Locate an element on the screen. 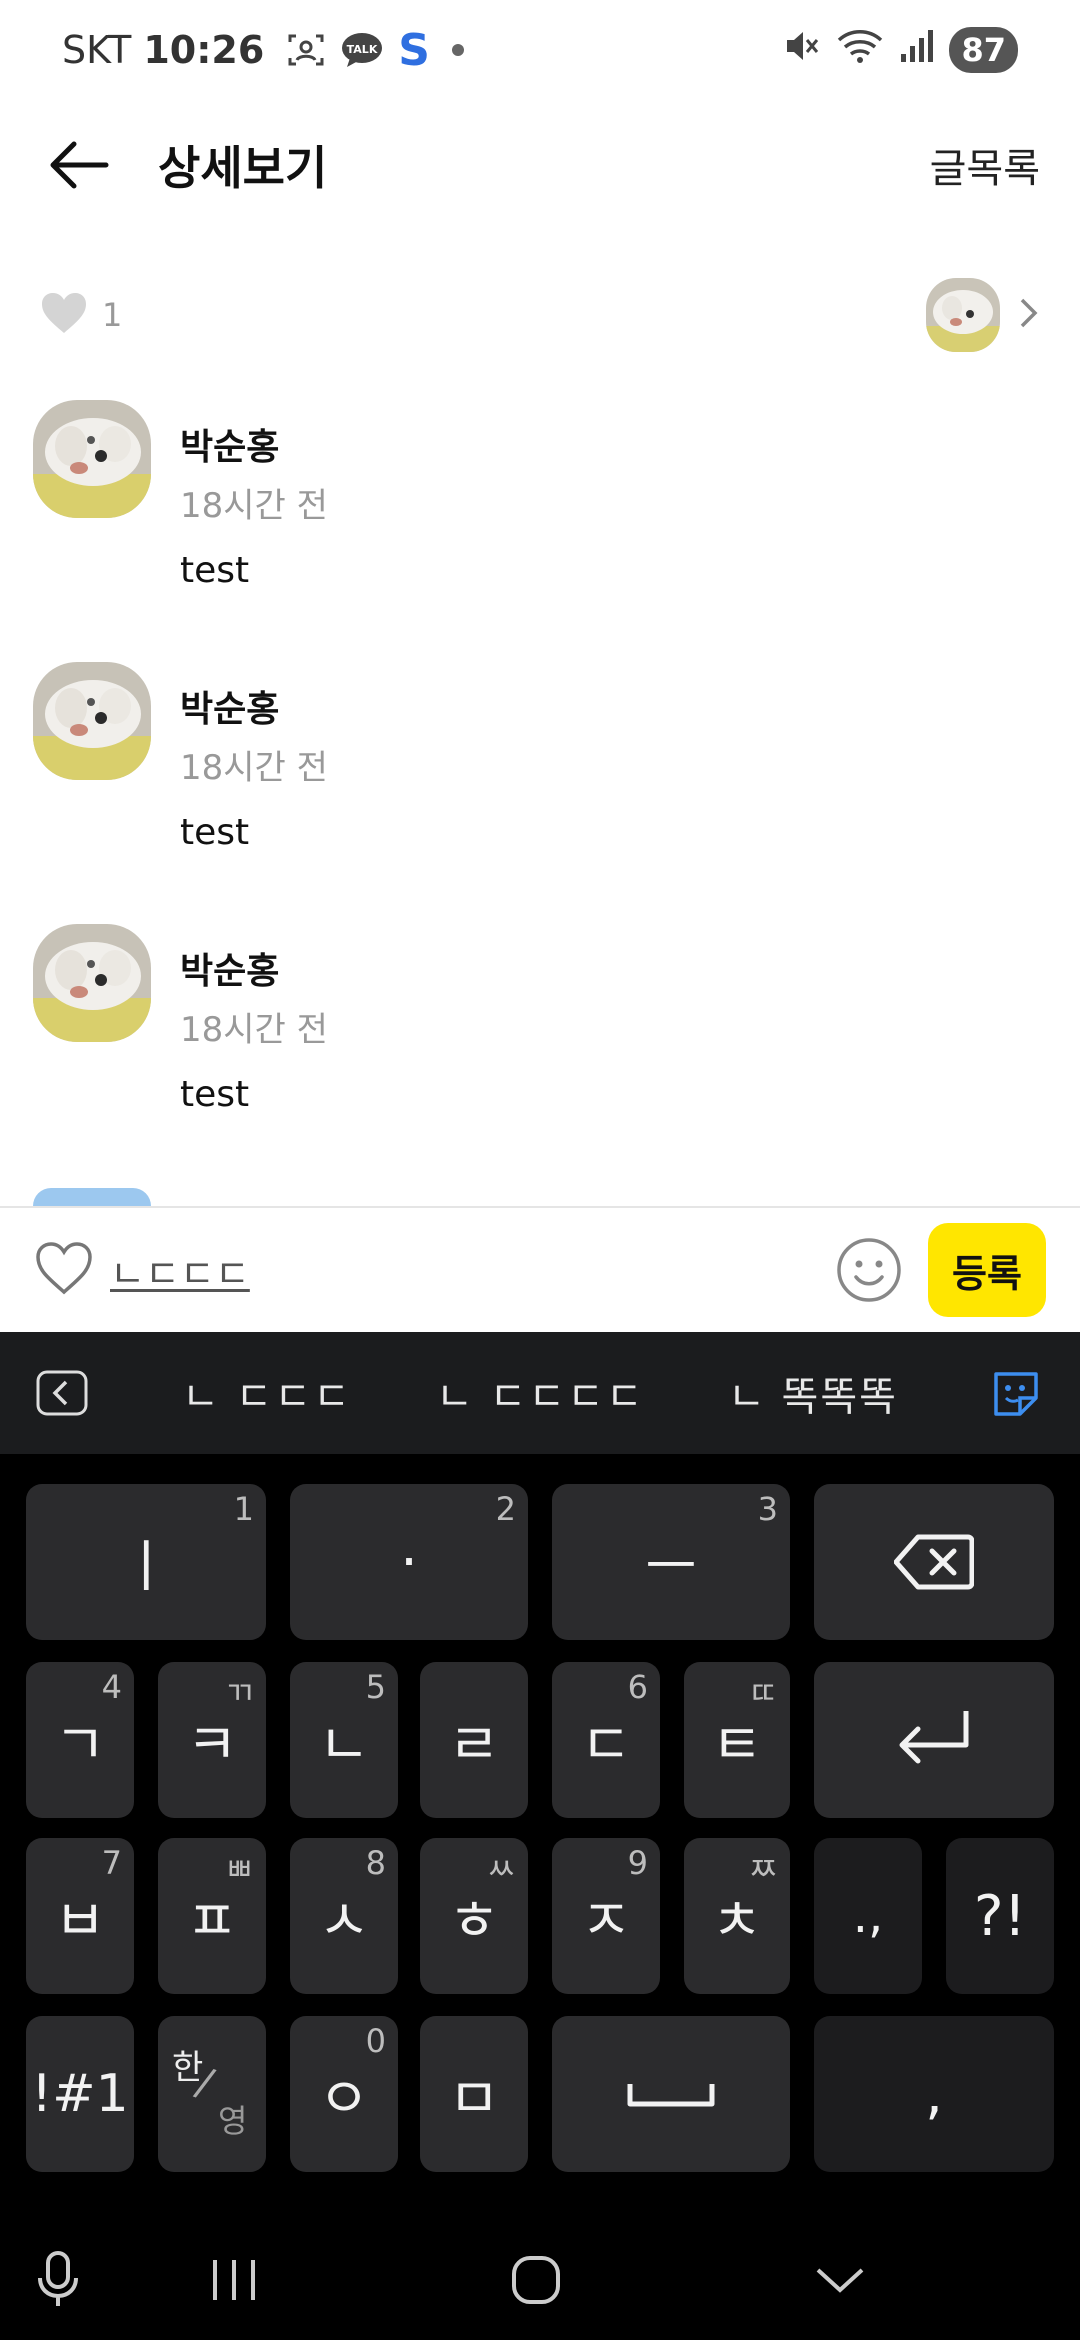  backspace-icon is located at coordinates (934, 1562).